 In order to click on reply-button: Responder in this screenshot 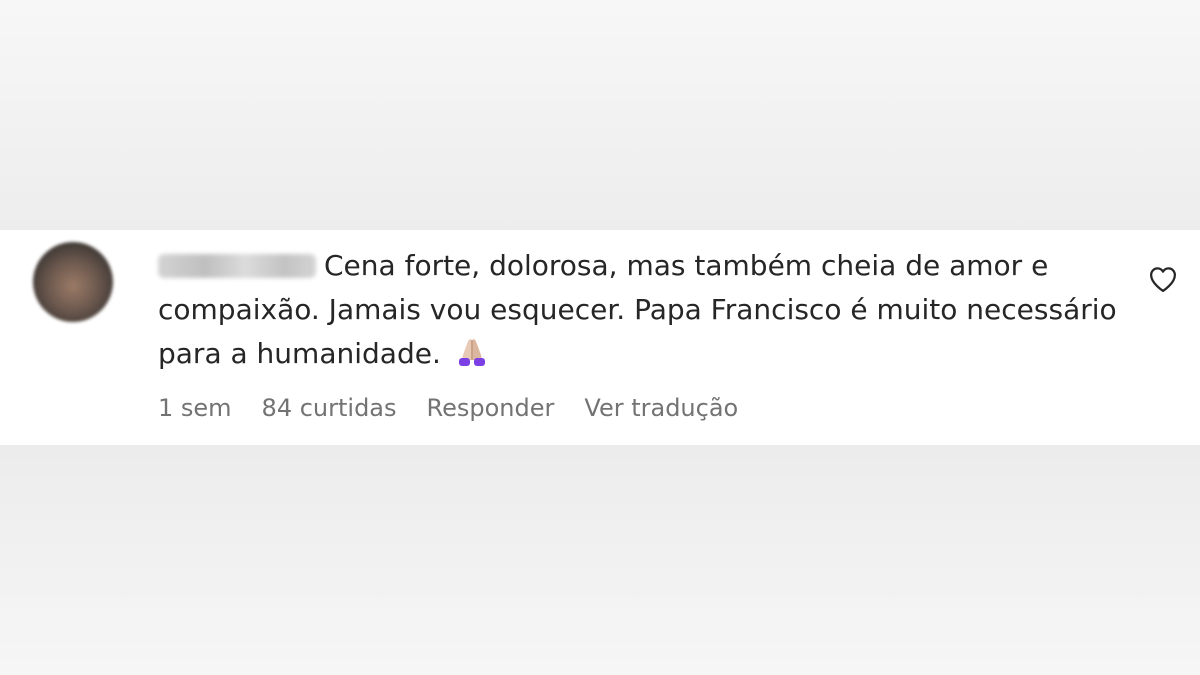, I will do `click(491, 408)`.